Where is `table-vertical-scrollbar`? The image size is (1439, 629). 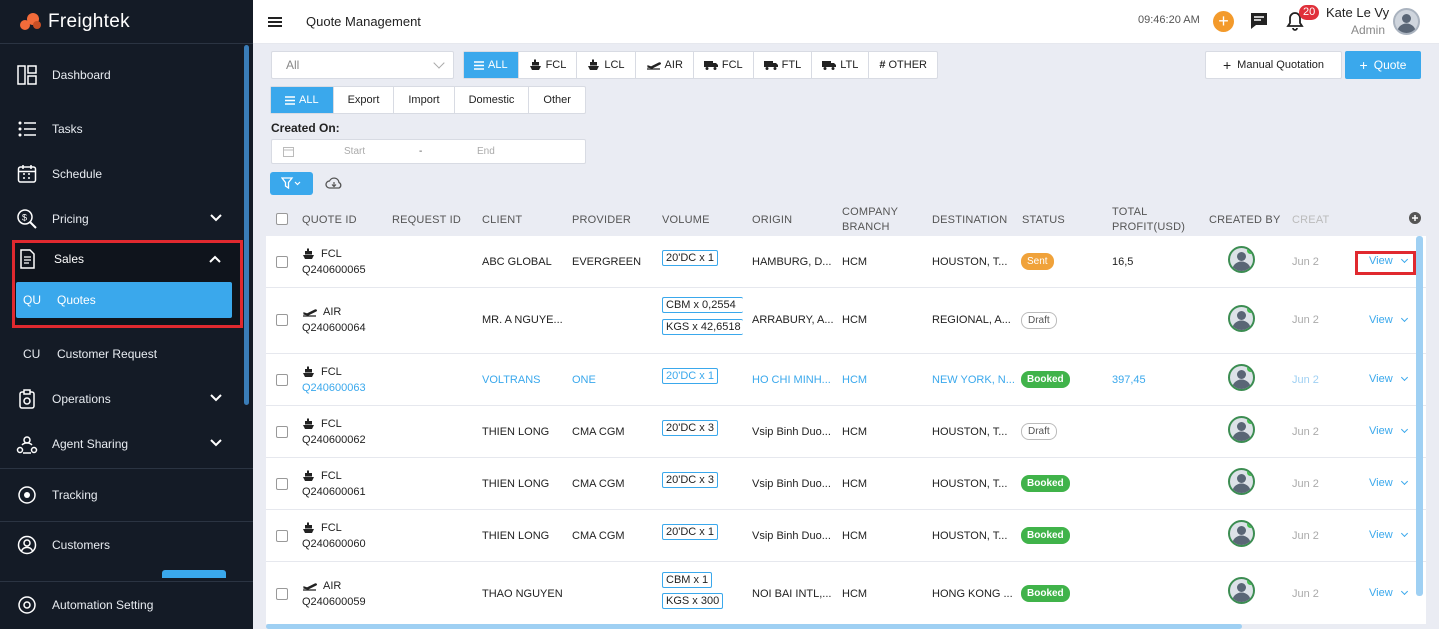 table-vertical-scrollbar is located at coordinates (1419, 416).